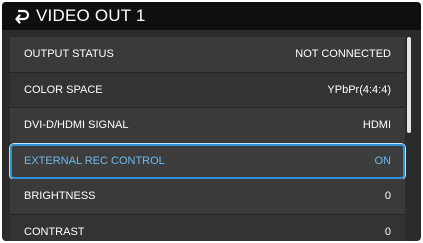 The width and height of the screenshot is (423, 243). I want to click on menu-item-value: NOT CONNECTED, so click(343, 54).